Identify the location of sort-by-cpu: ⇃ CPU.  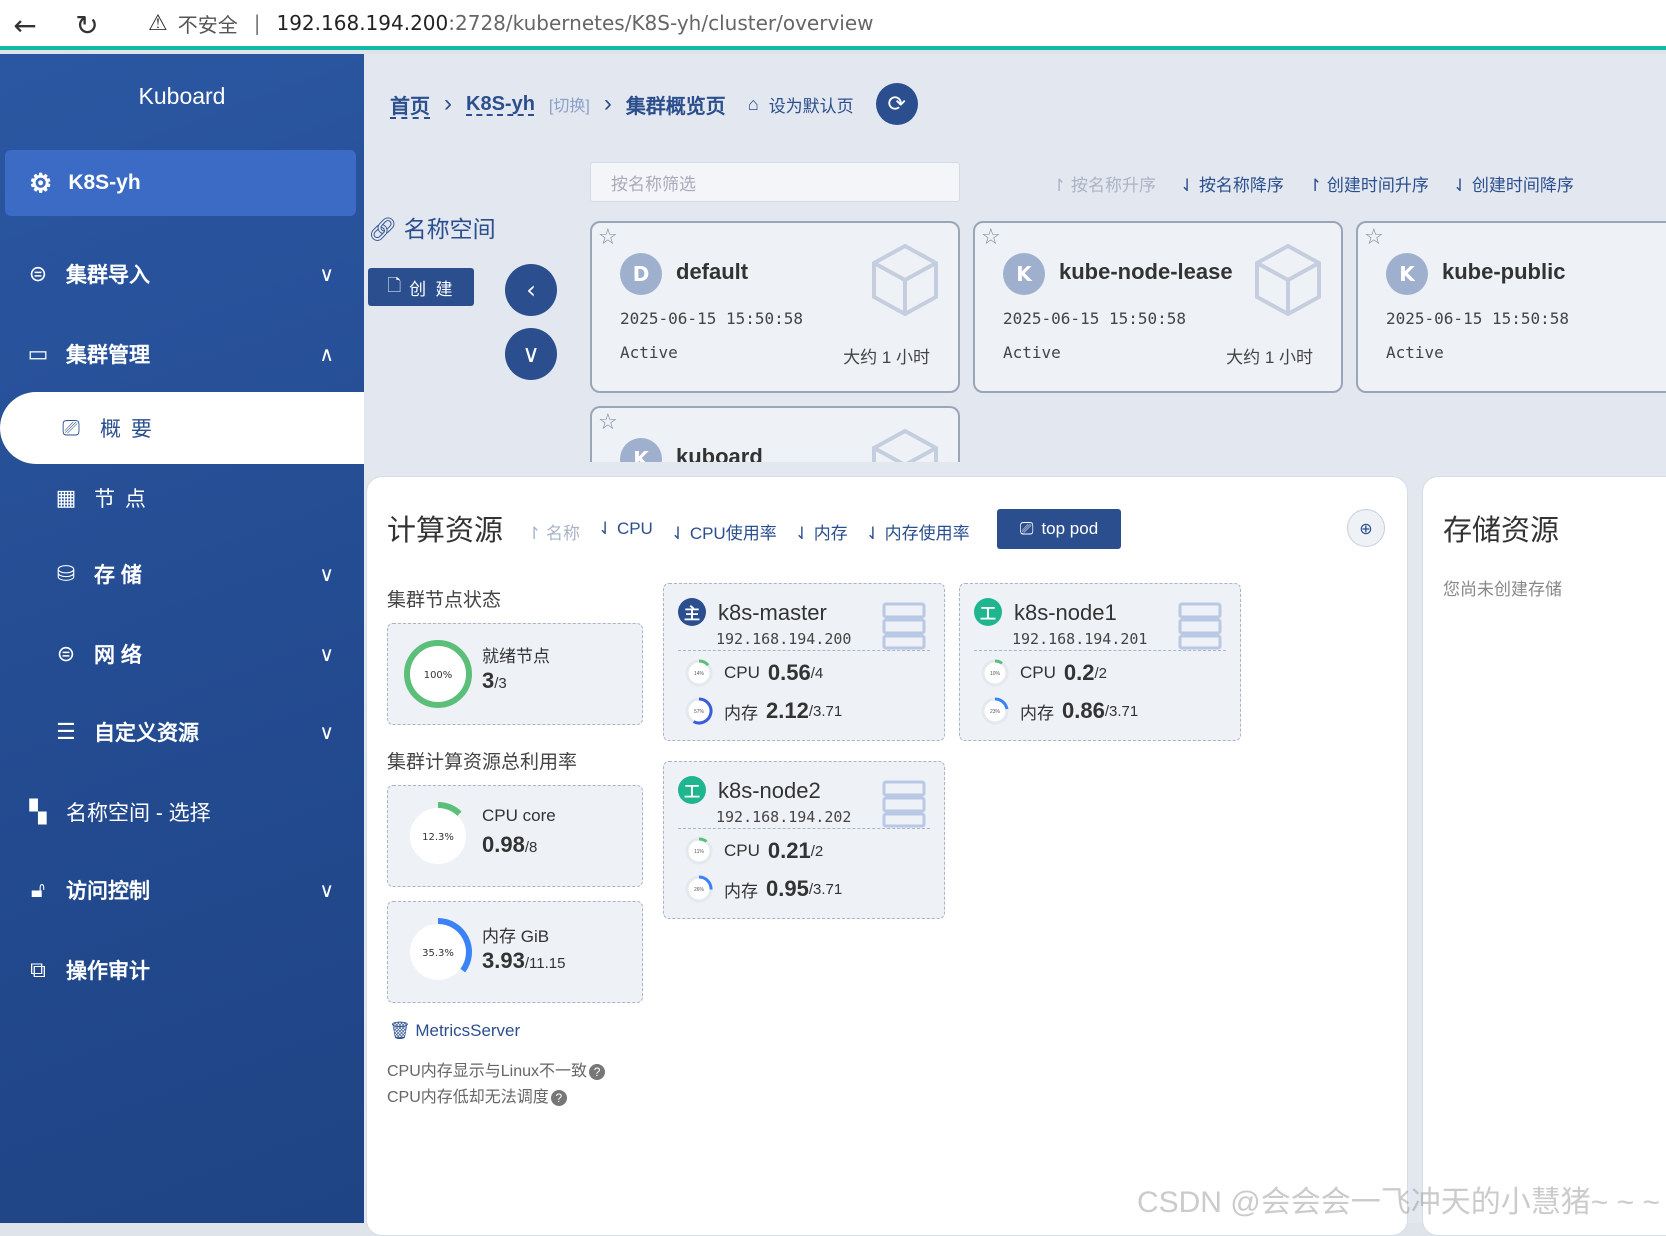
(625, 531).